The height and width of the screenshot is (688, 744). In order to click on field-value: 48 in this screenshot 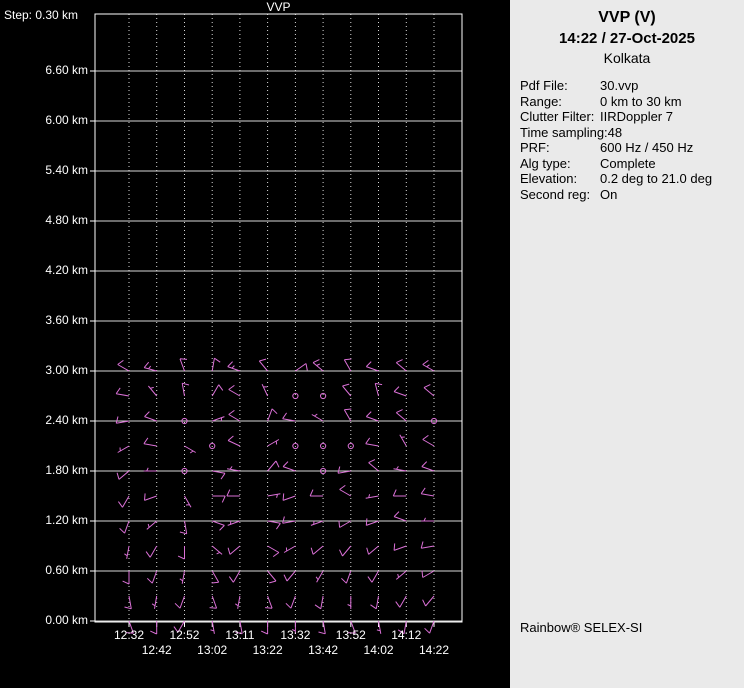, I will do `click(615, 132)`.